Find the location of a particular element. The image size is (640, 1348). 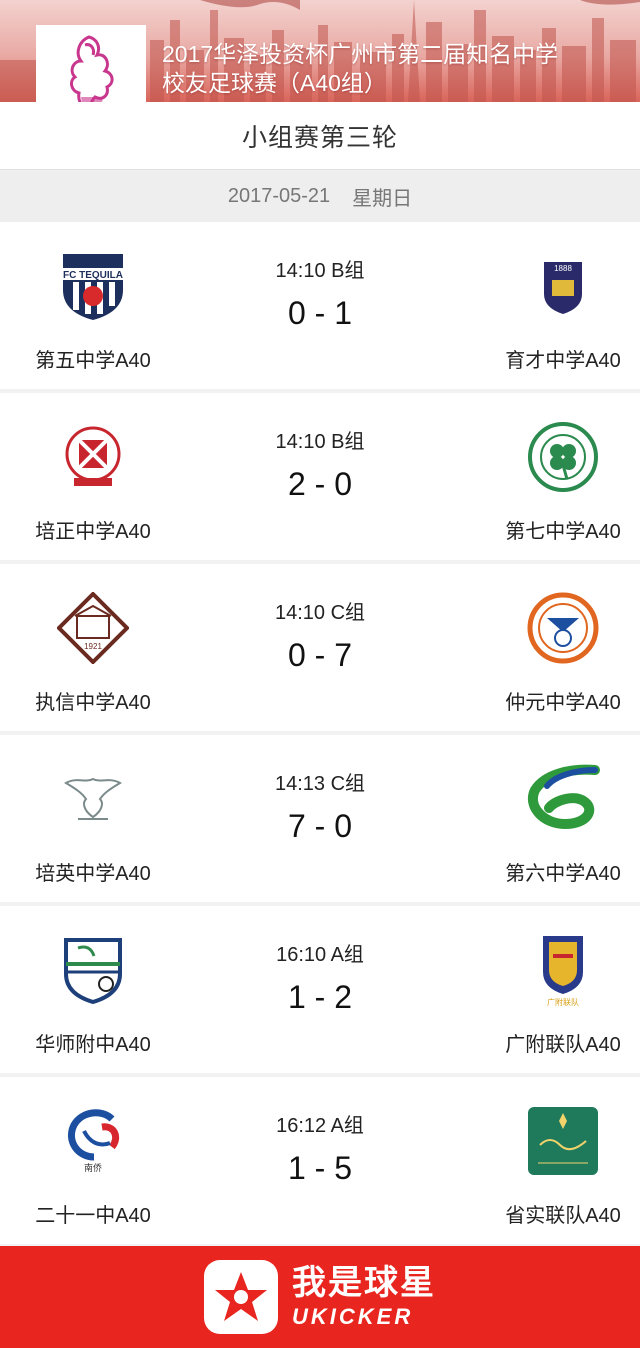

home-team: 1921 执信中学A40 is located at coordinates (94, 647).